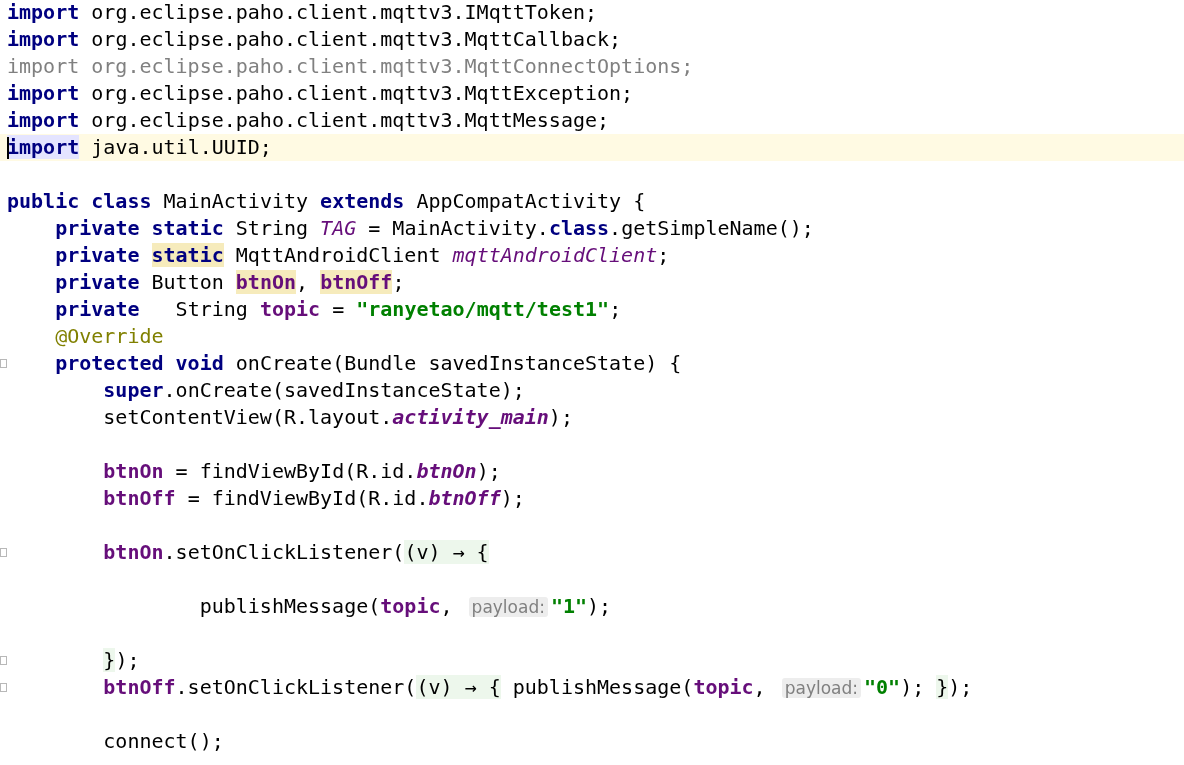 This screenshot has height=765, width=1184. I want to click on code-text: onCreate(Bundle savedInstanceState) {, so click(458, 363).